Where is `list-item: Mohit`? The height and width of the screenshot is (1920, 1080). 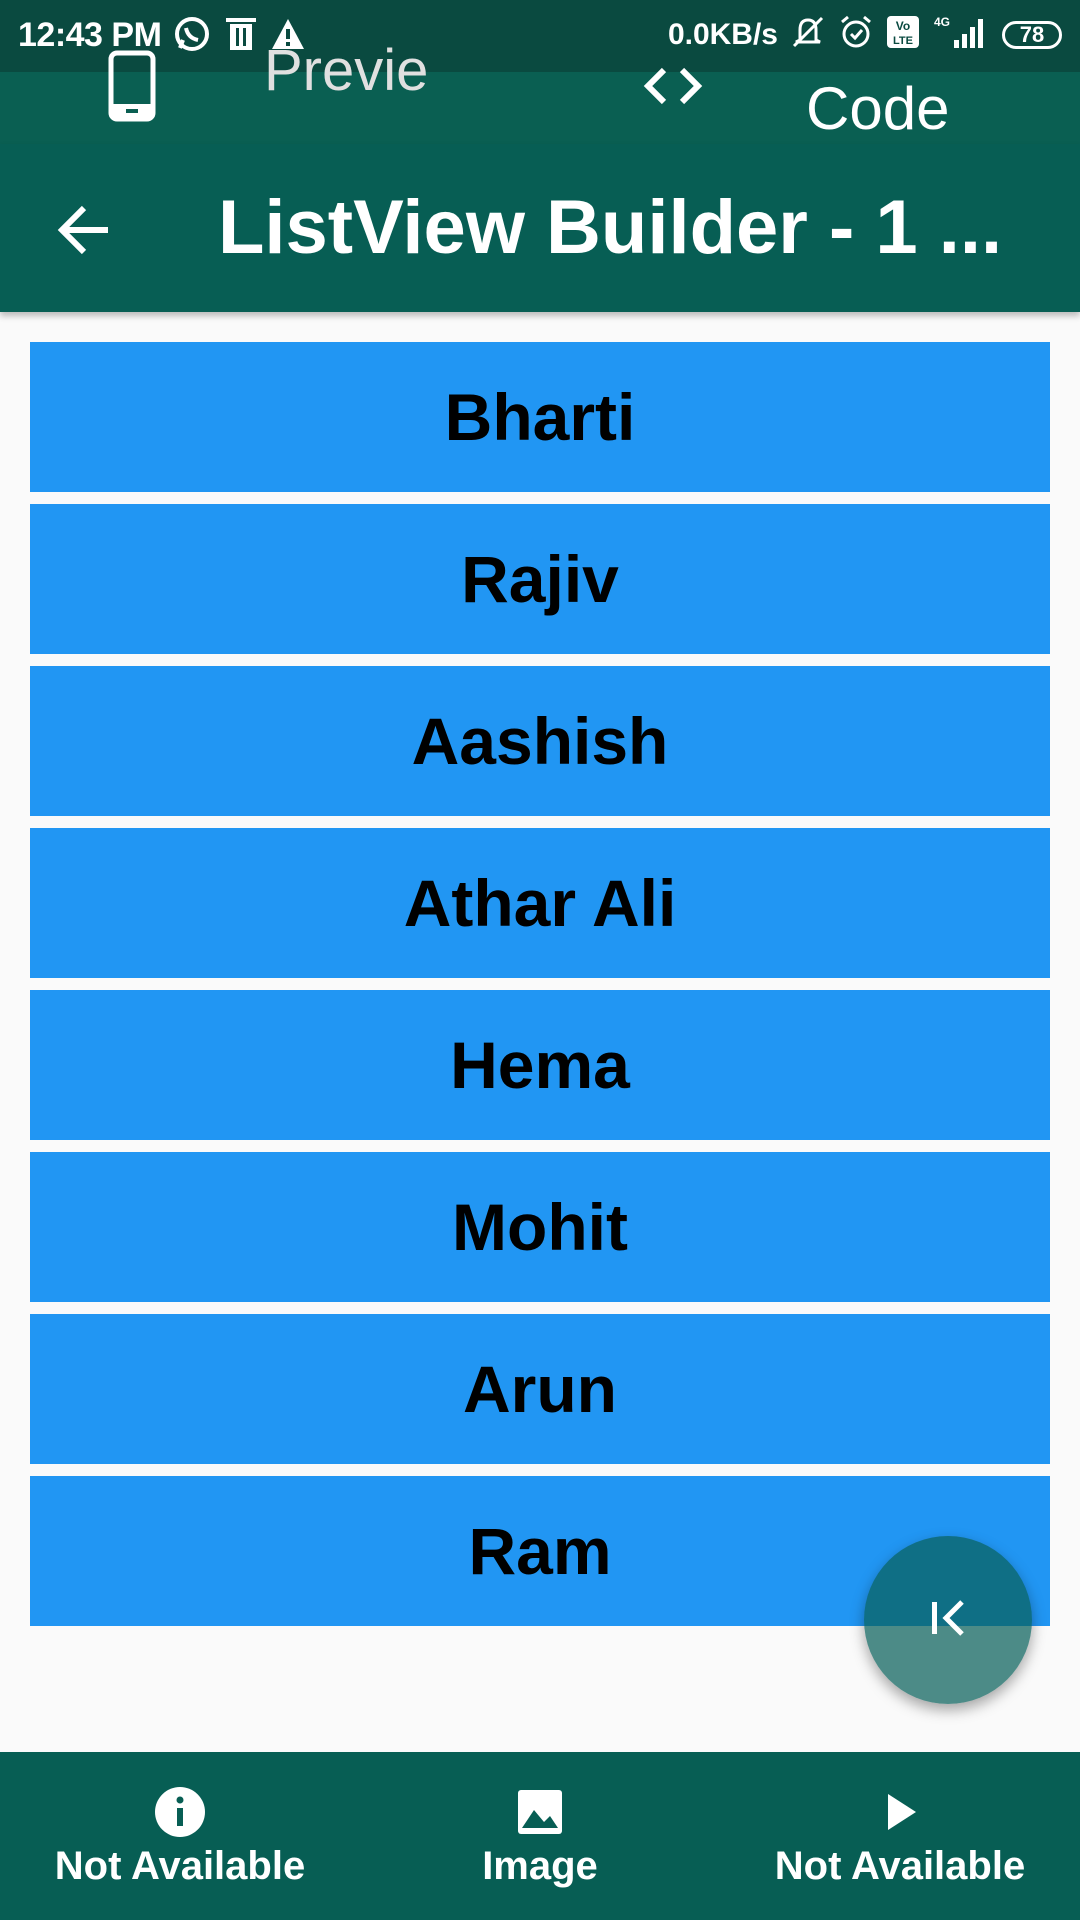 list-item: Mohit is located at coordinates (540, 1227).